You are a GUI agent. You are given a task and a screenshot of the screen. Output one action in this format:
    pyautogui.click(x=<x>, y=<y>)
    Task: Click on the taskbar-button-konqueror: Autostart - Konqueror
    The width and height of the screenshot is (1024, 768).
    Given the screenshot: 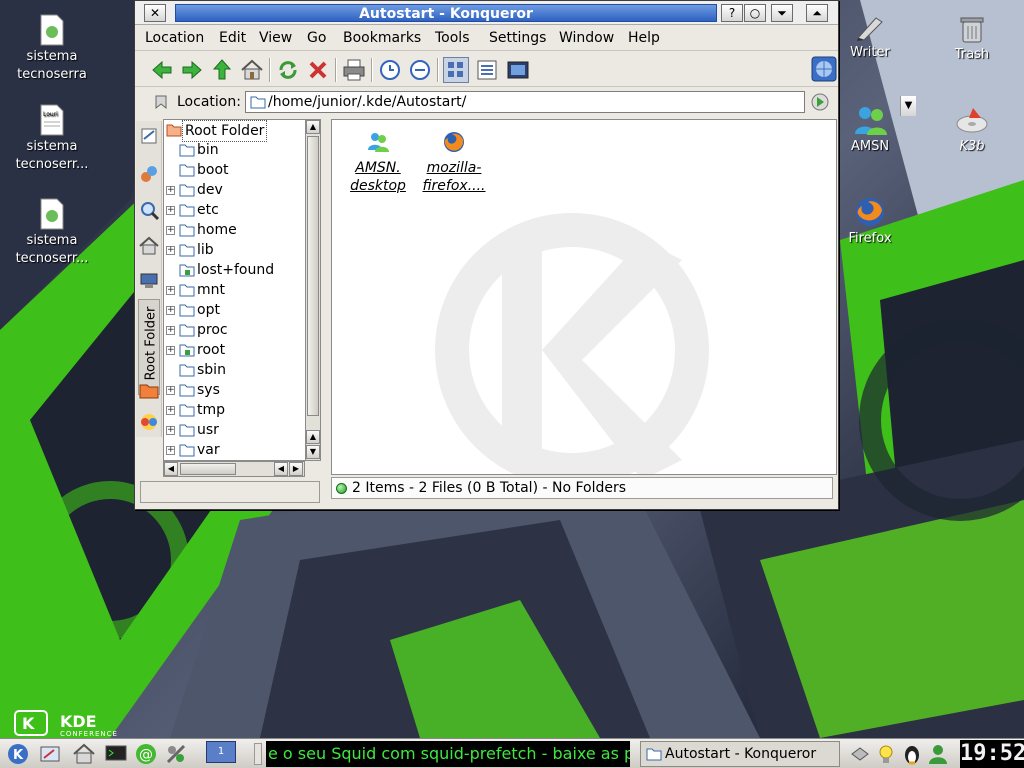 What is the action you would take?
    pyautogui.click(x=740, y=754)
    